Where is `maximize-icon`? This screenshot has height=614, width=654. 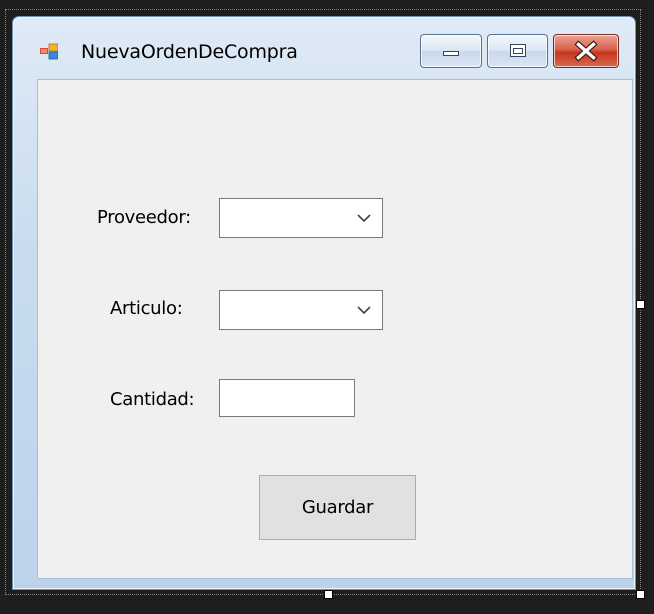 maximize-icon is located at coordinates (518, 50).